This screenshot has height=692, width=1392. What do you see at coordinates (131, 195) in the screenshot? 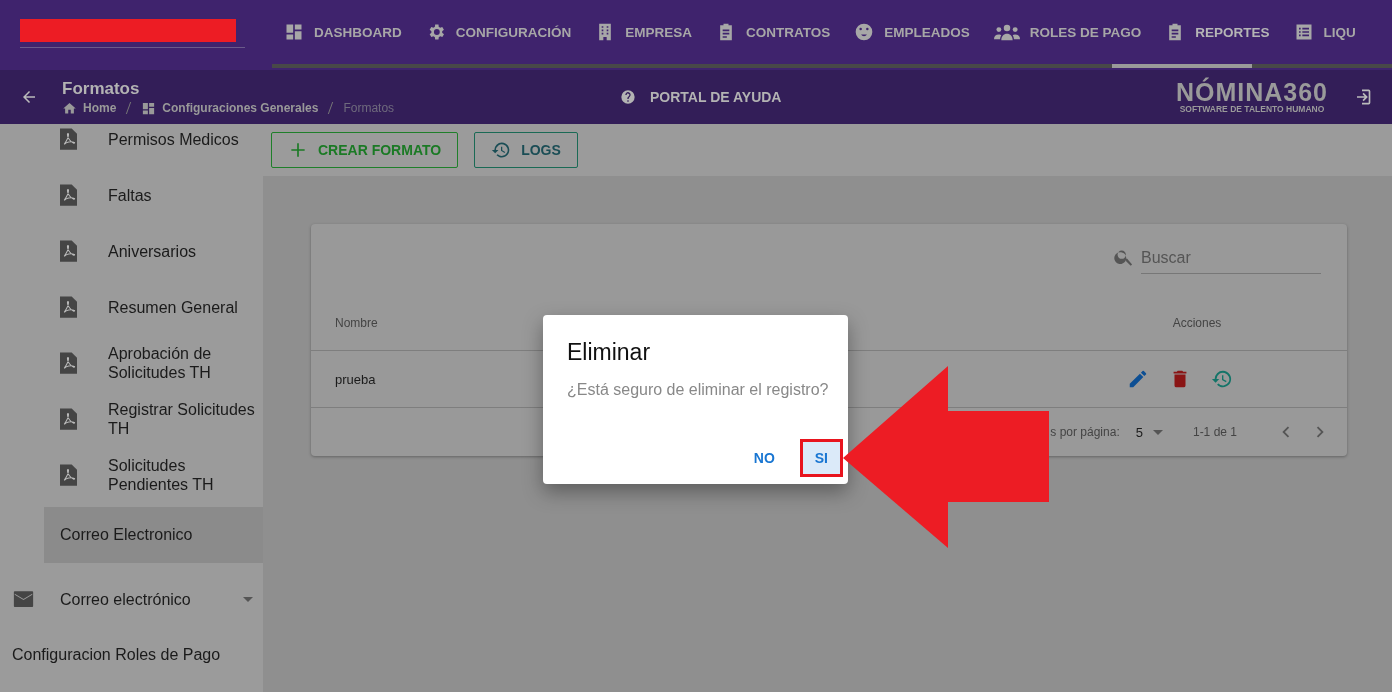
I see `sidebar-item: Faltas` at bounding box center [131, 195].